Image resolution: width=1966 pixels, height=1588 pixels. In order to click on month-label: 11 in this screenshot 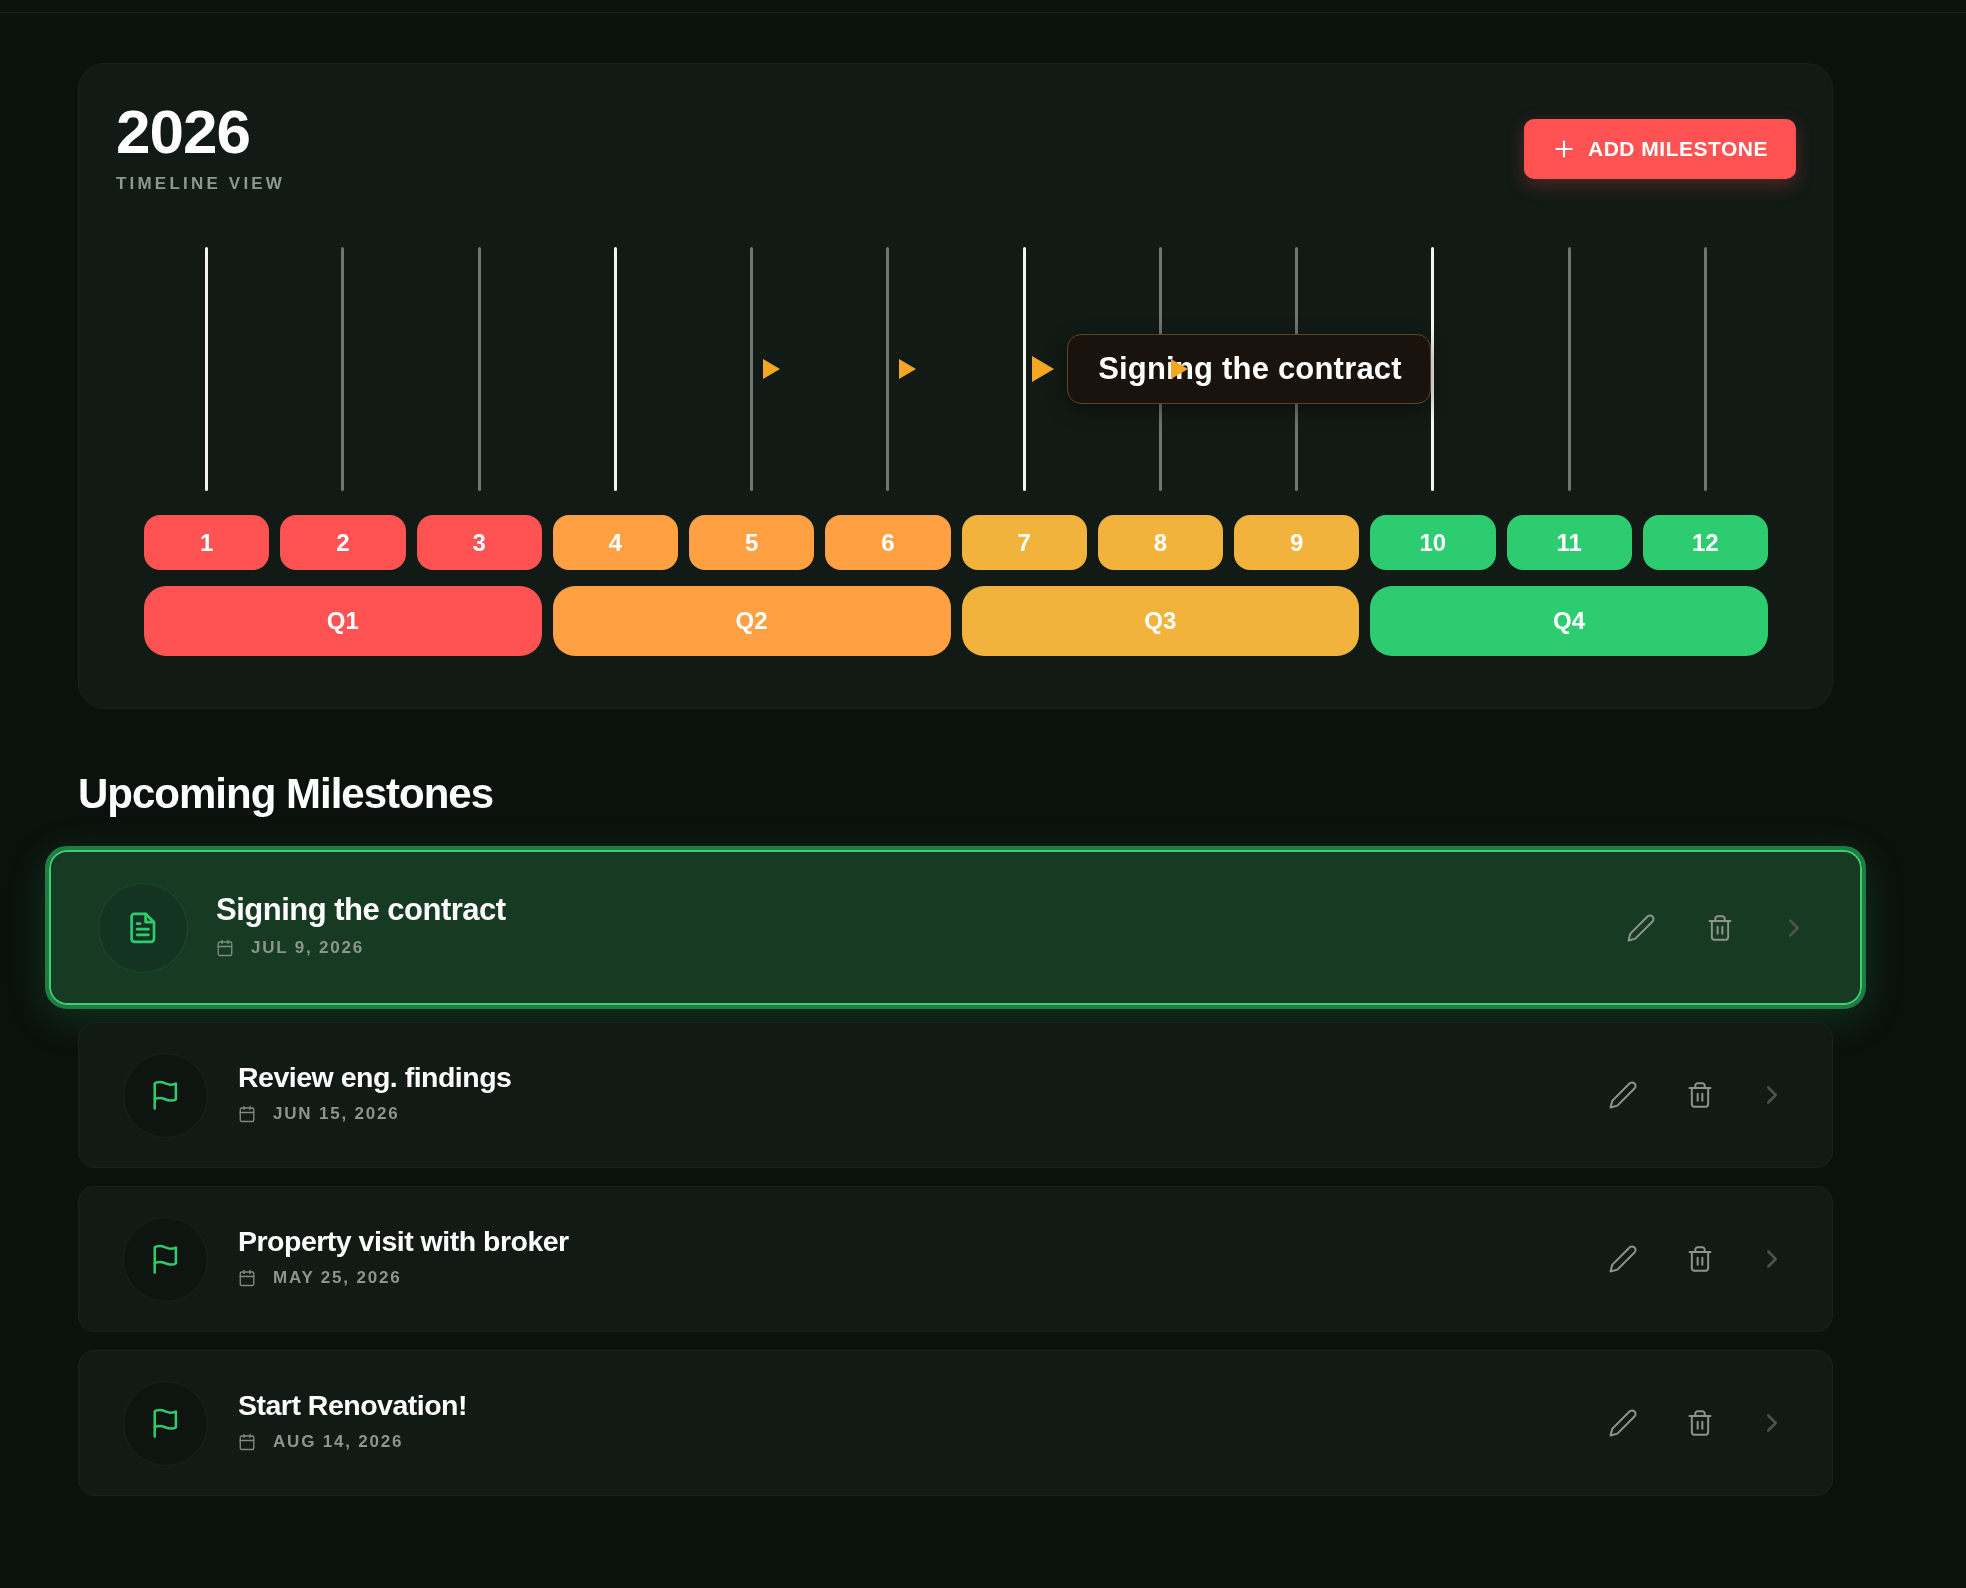, I will do `click(1569, 542)`.